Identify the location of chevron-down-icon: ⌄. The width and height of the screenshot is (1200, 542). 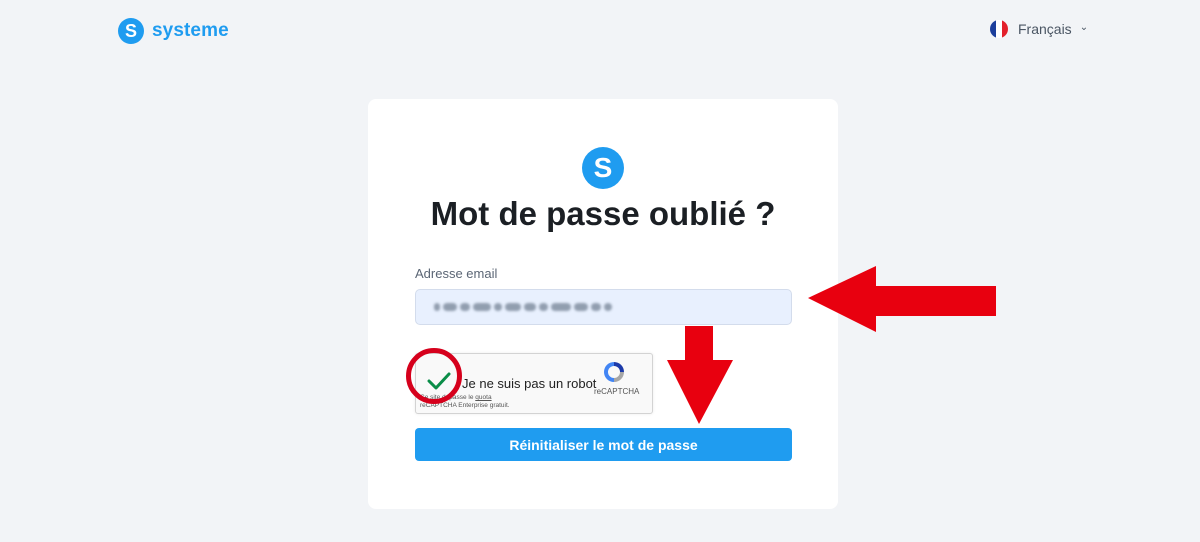
(1084, 27).